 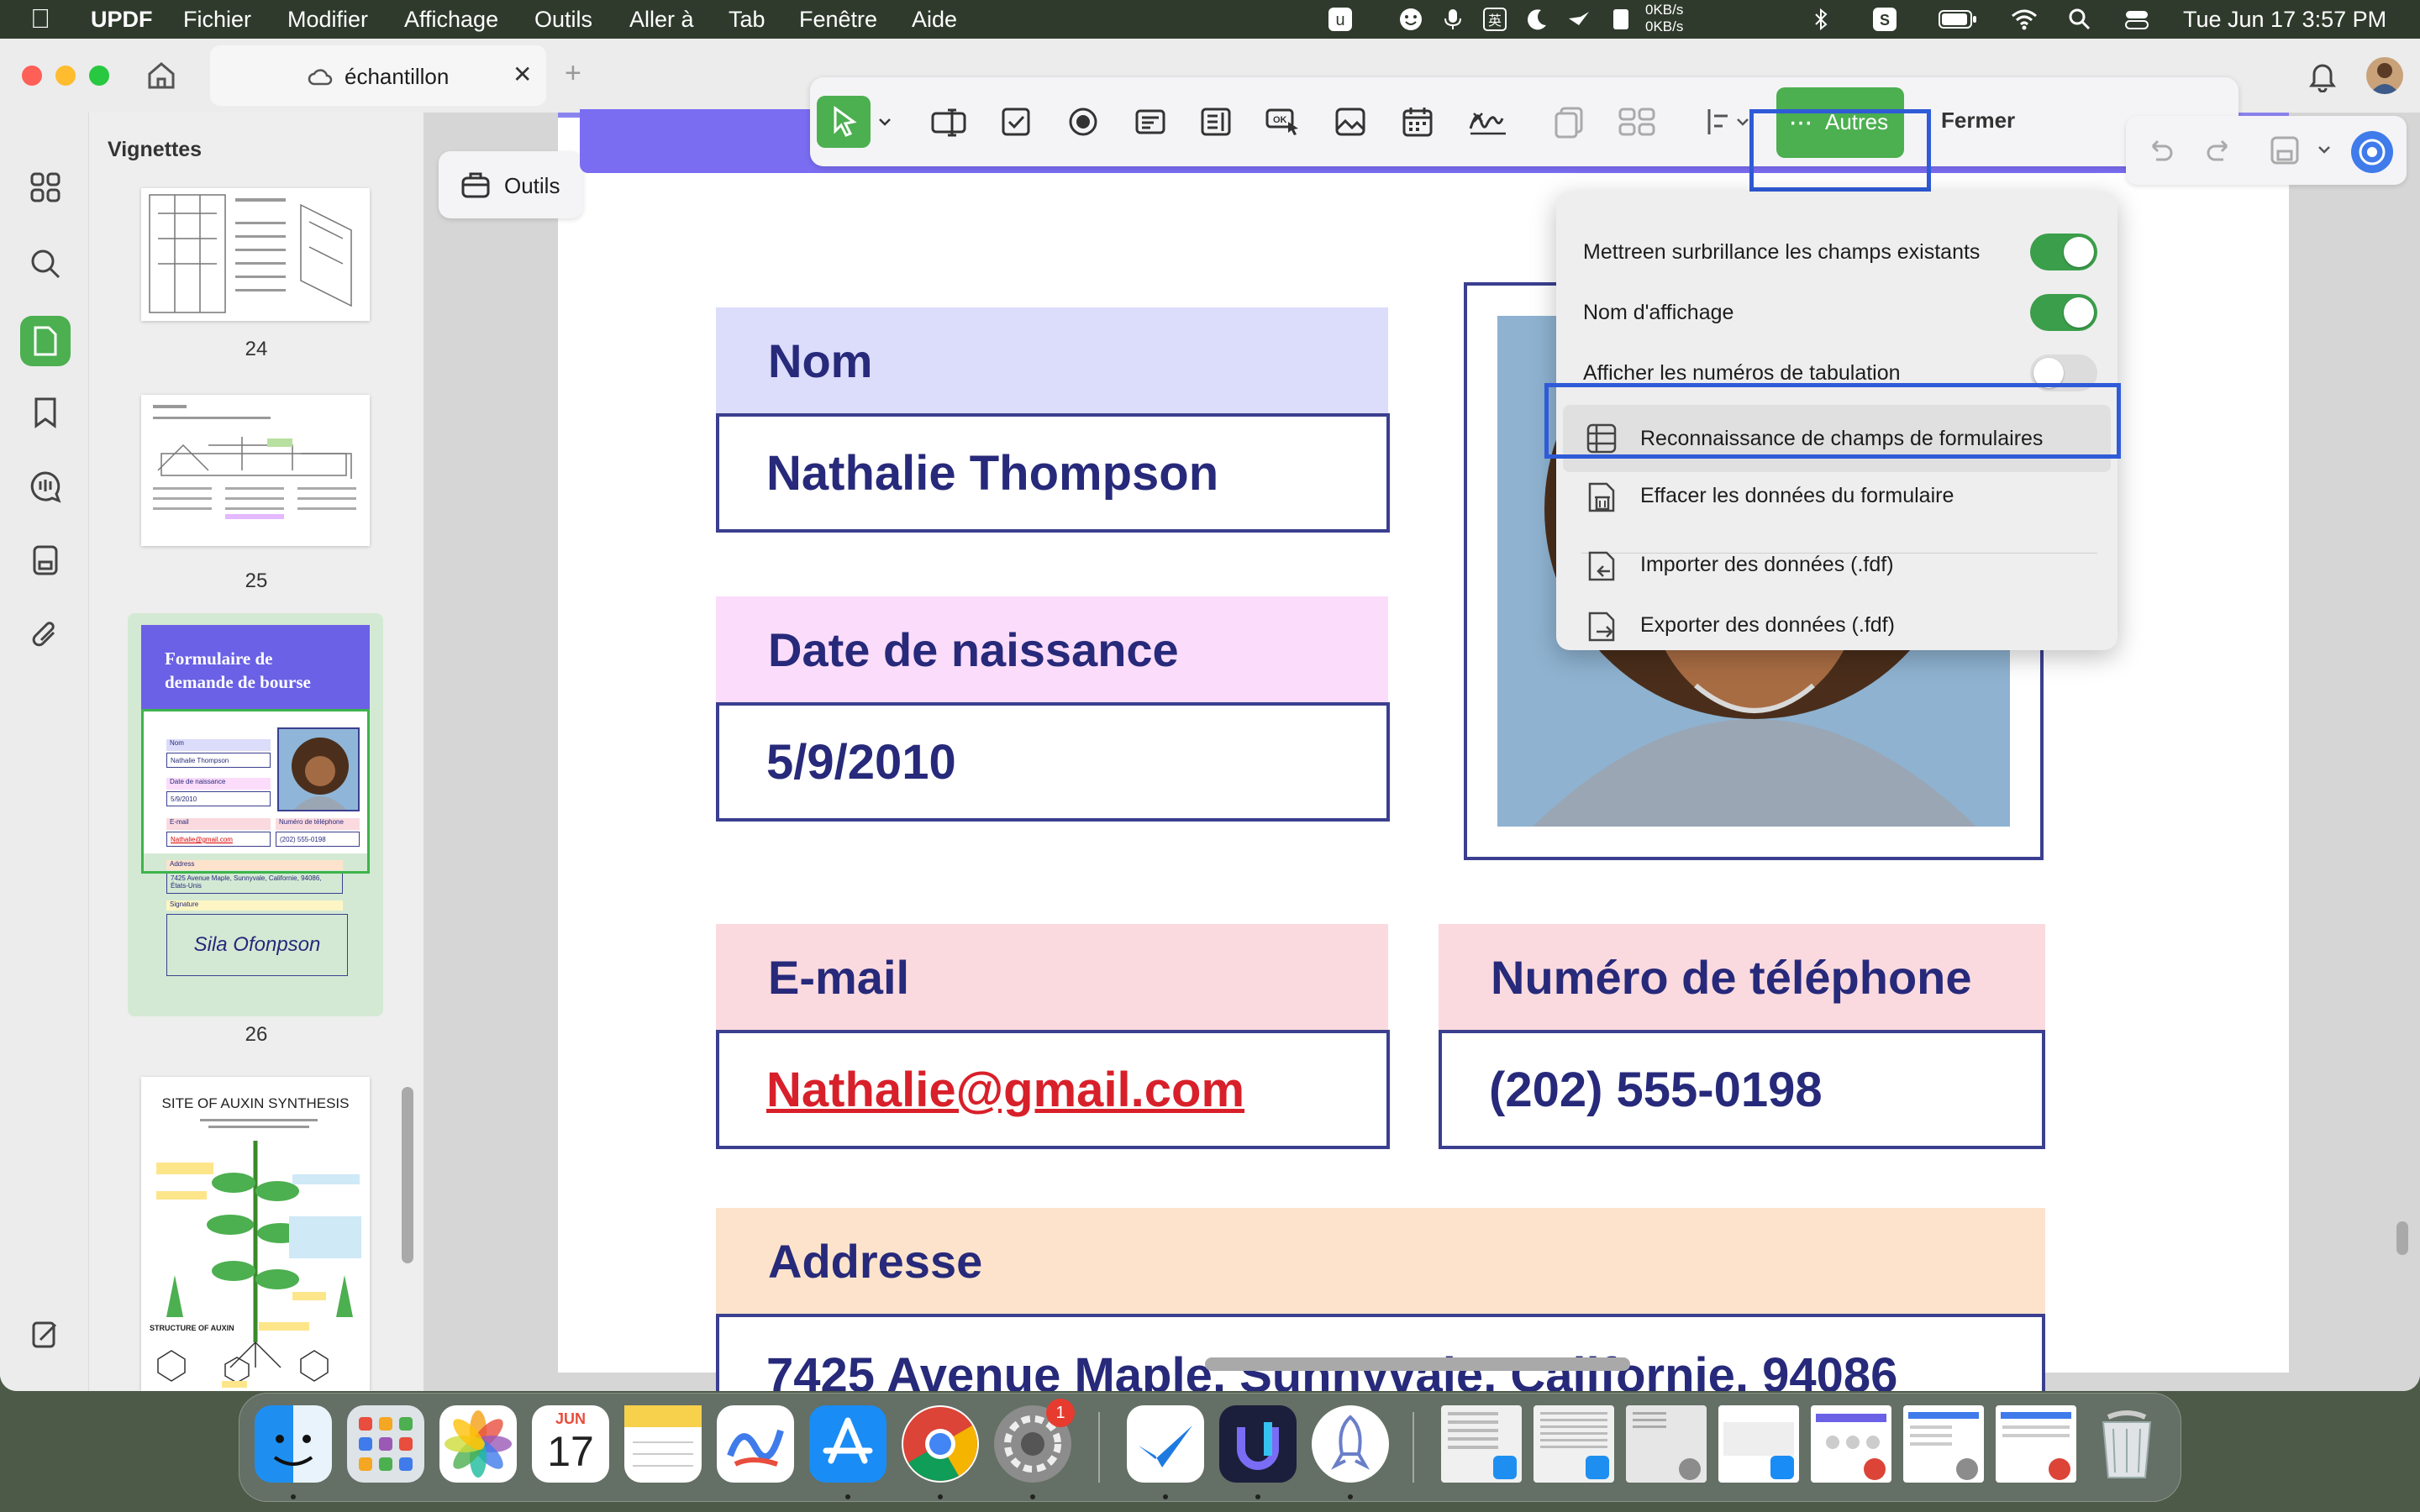 What do you see at coordinates (663, 1444) in the screenshot?
I see `notes-icon` at bounding box center [663, 1444].